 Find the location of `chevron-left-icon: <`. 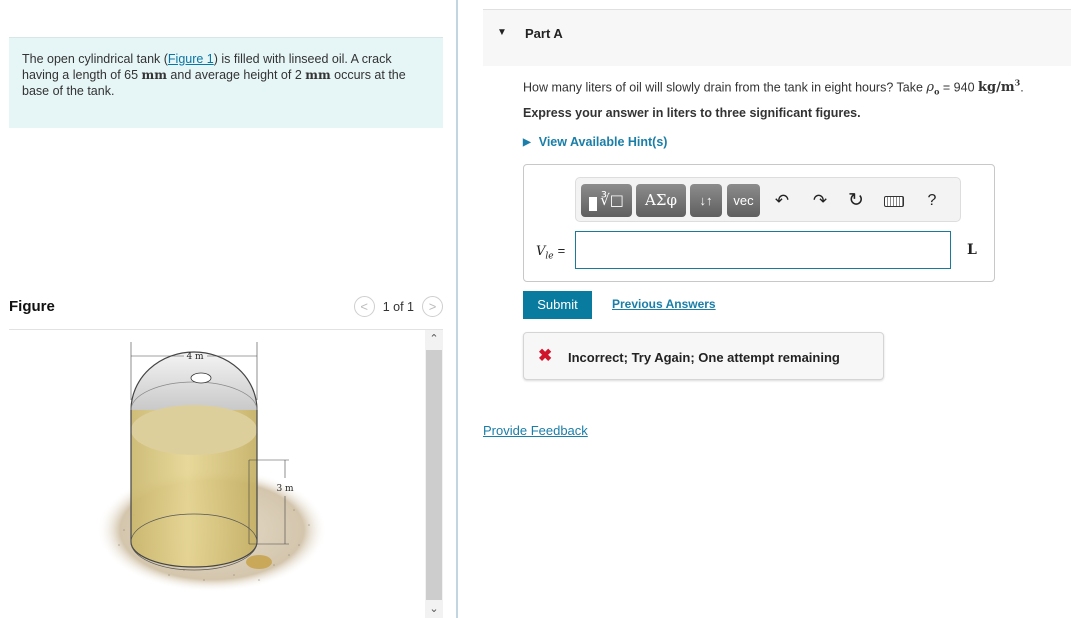

chevron-left-icon: < is located at coordinates (364, 306).